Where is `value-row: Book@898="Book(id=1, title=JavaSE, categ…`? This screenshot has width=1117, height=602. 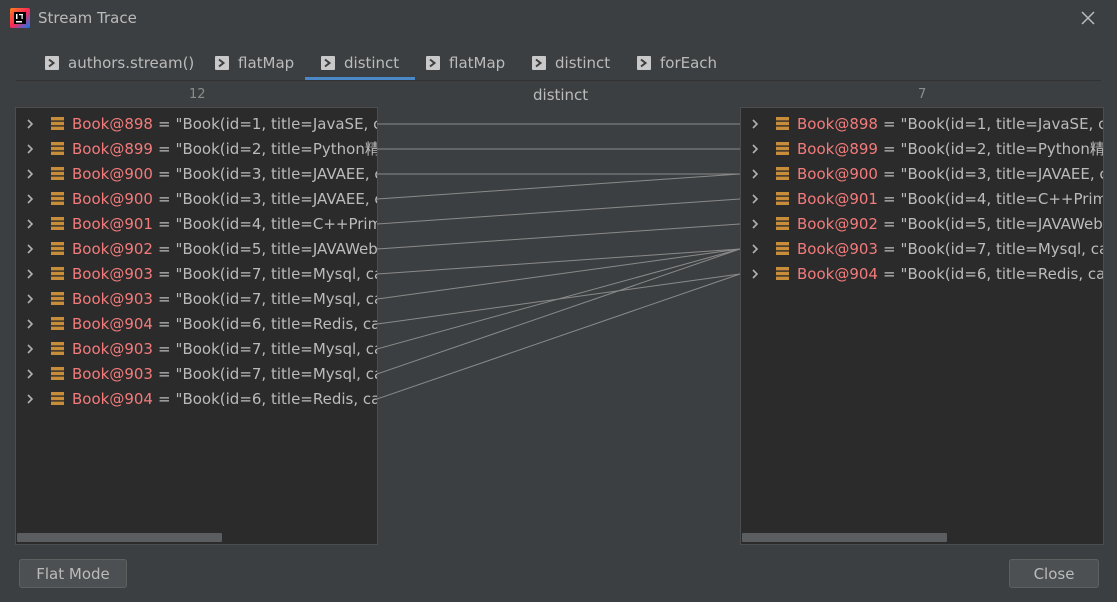 value-row: Book@898="Book(id=1, title=JavaSE, categ… is located at coordinates (922, 123).